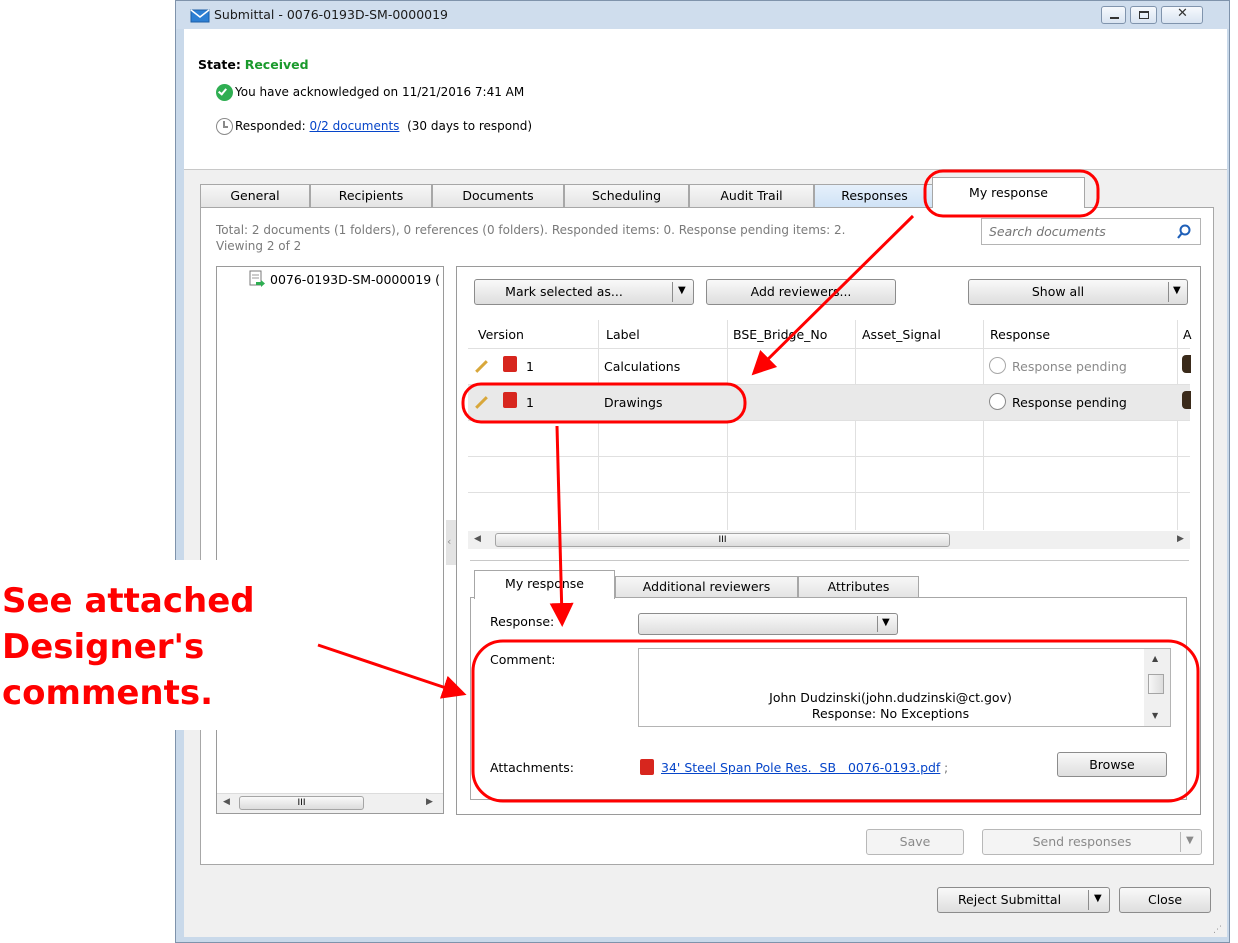 The image size is (1238, 943). Describe the element at coordinates (835, 721) in the screenshot. I see `highlight-comment-area` at that location.